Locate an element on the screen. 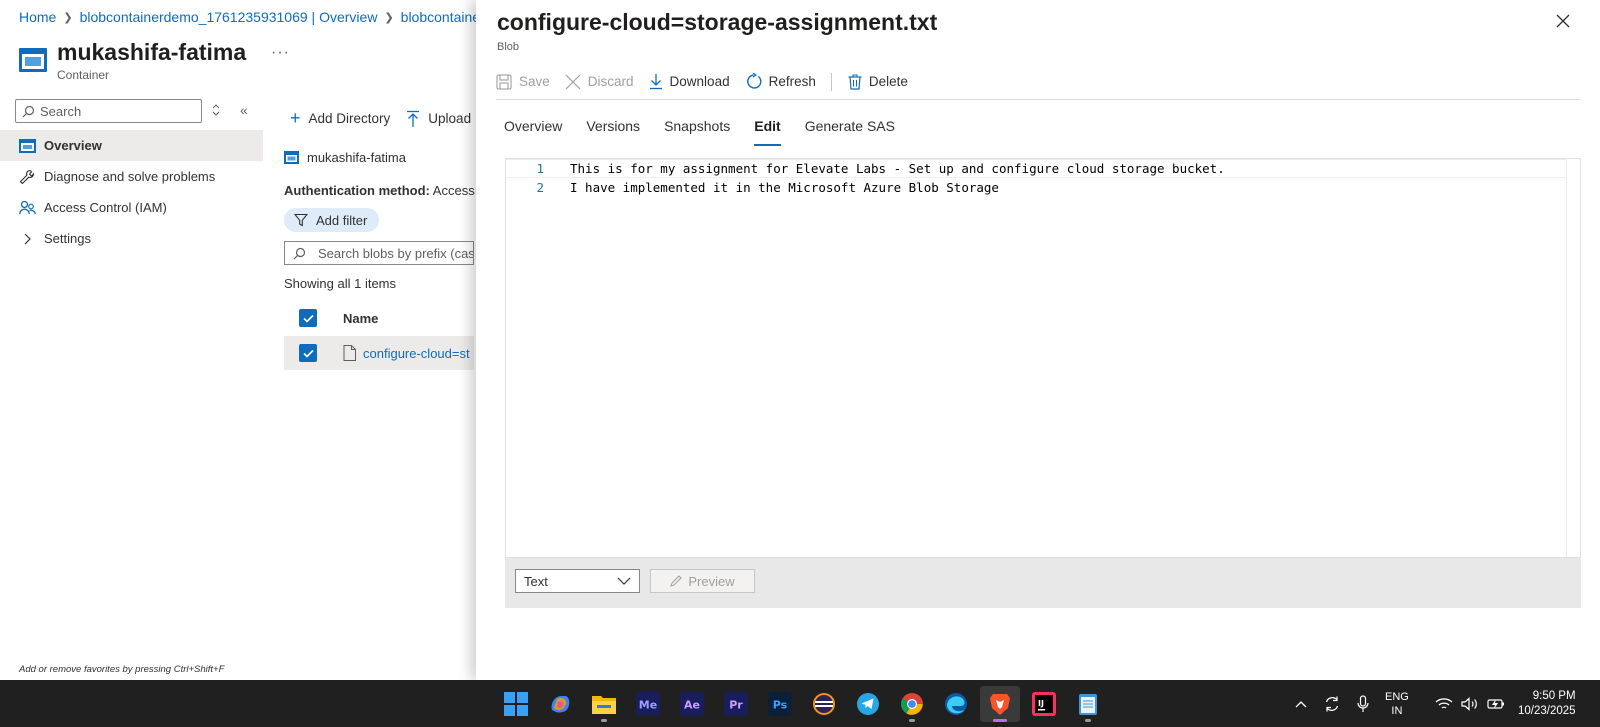 This screenshot has height=727, width=1600. checkmark-icon is located at coordinates (308, 353).